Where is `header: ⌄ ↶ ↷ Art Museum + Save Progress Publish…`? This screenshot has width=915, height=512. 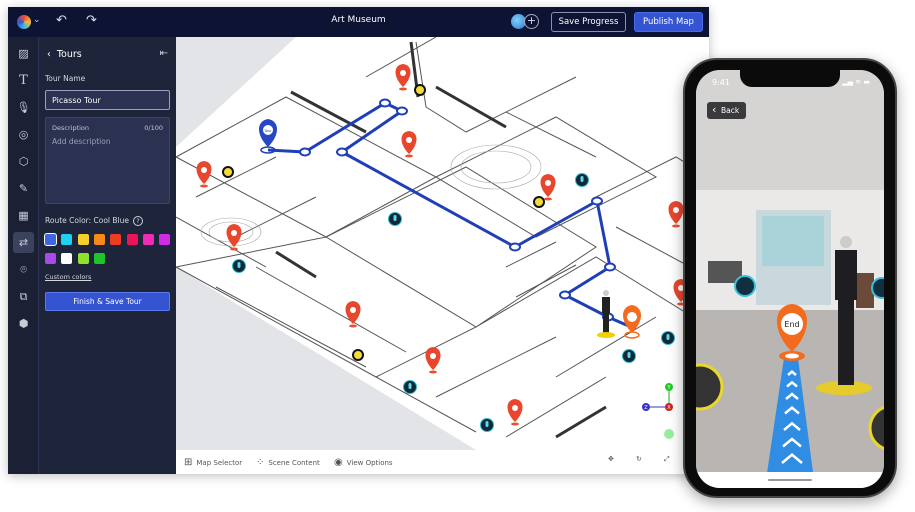
header: ⌄ ↶ ↷ Art Museum + Save Progress Publish… is located at coordinates (358, 22).